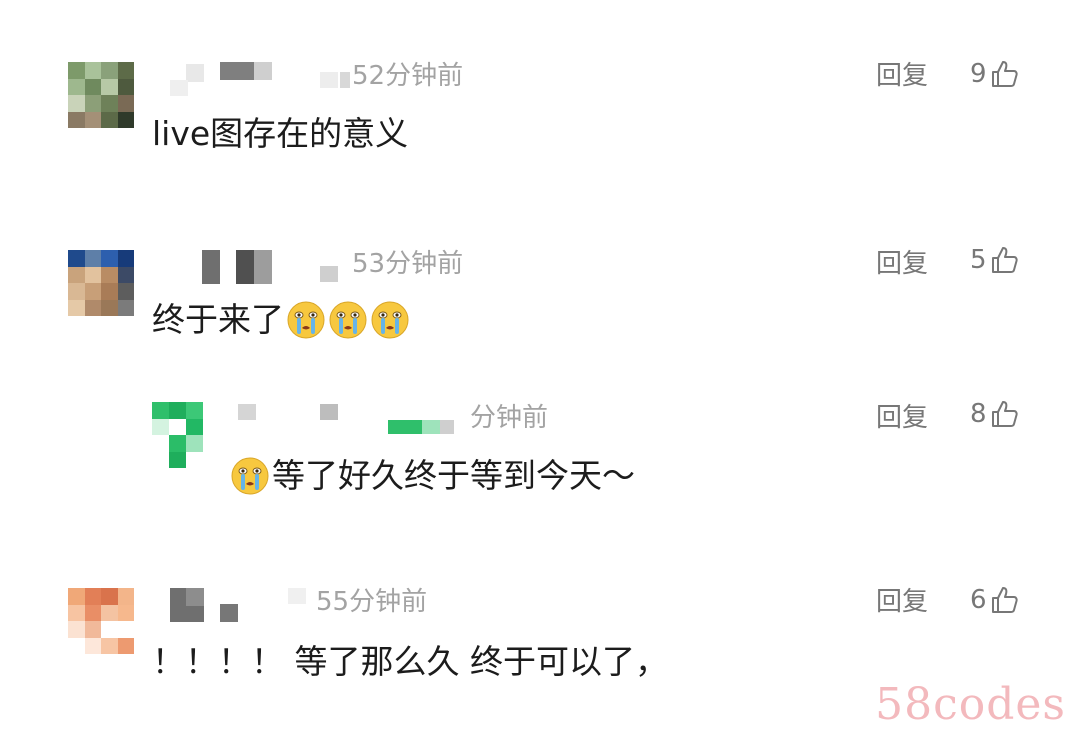  What do you see at coordinates (509, 418) in the screenshot?
I see `comment-time: 分钟前` at bounding box center [509, 418].